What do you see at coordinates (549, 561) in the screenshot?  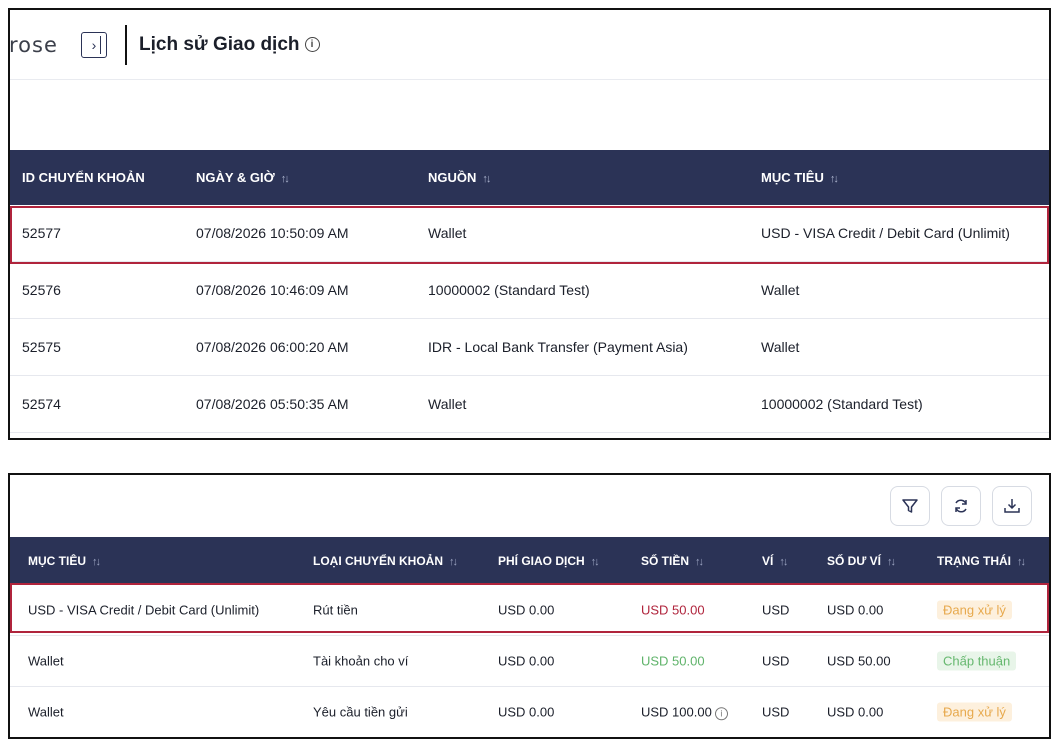 I see `column-header-fee: PHÍ GIAO DỊCH ↑↓` at bounding box center [549, 561].